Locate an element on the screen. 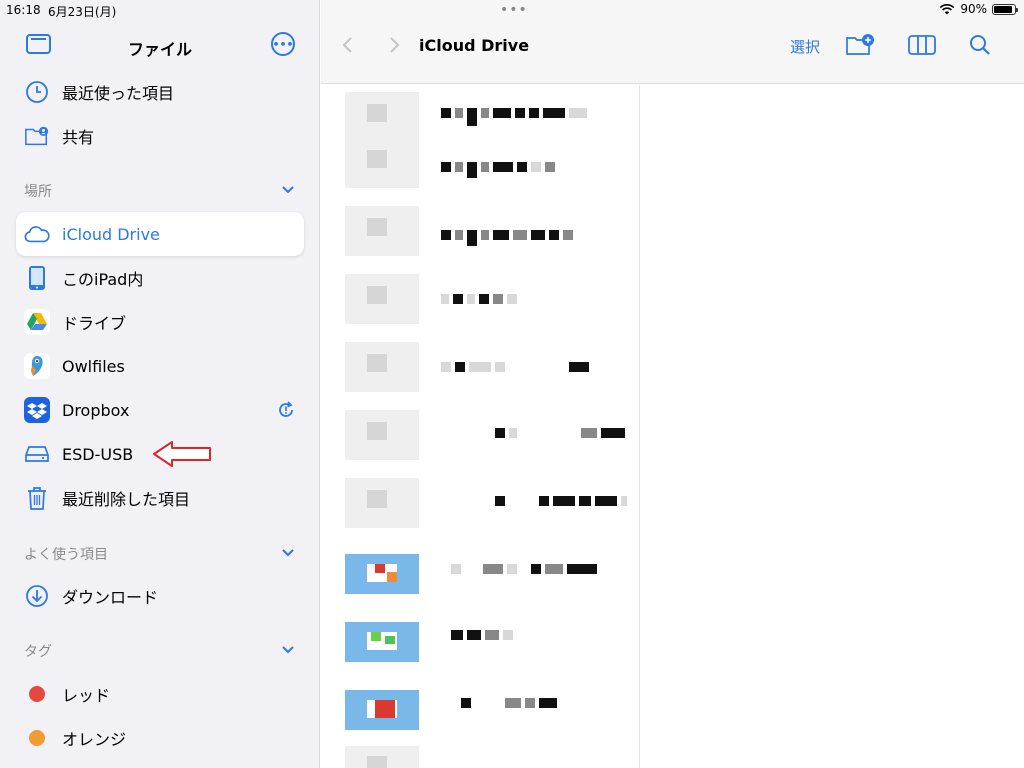 Image resolution: width=1024 pixels, height=768 pixels. sidebar-item-label: オレンジ is located at coordinates (94, 739).